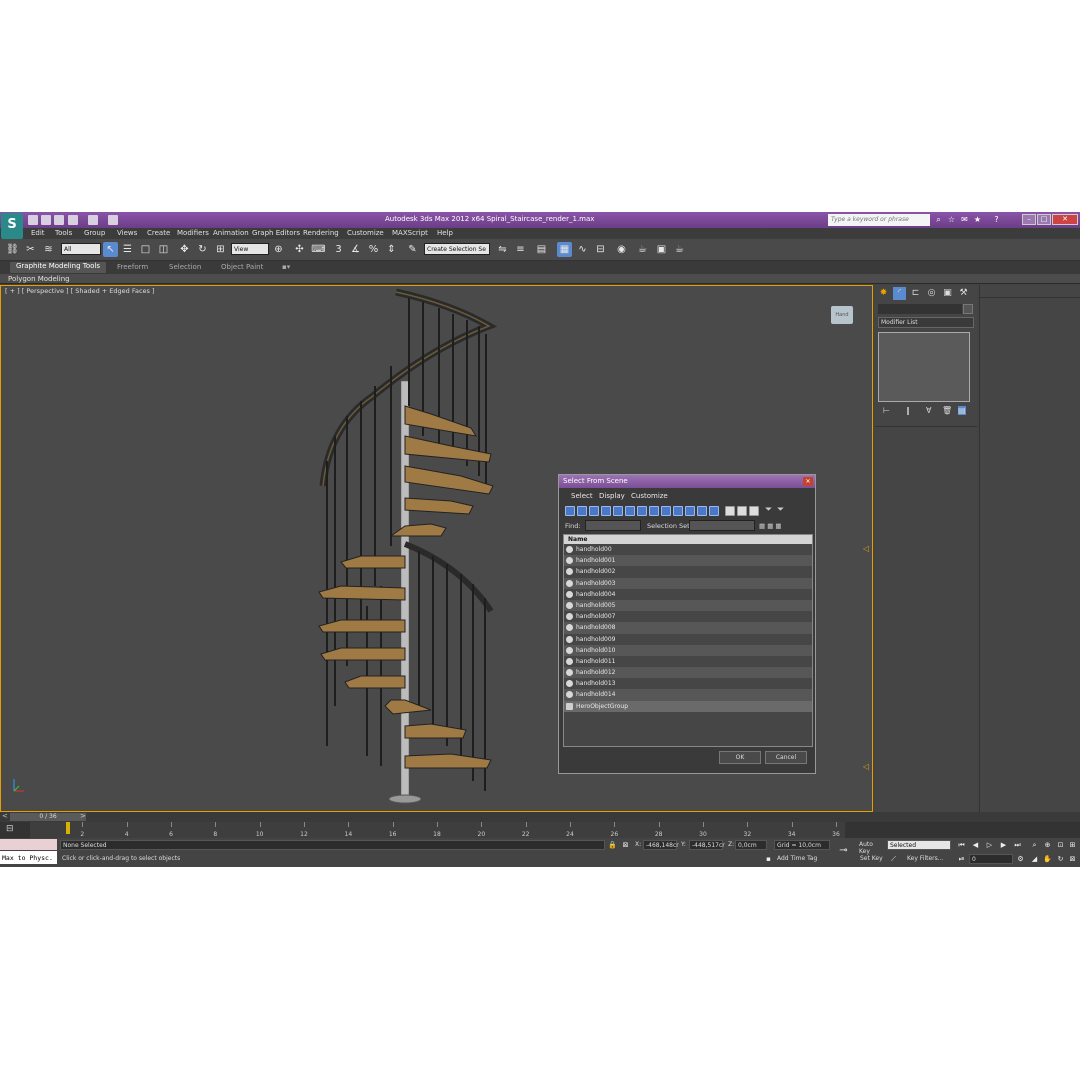 The height and width of the screenshot is (1080, 1080). Describe the element at coordinates (457, 249) in the screenshot. I see `named-selection-set-select: Create Selection Se` at that location.